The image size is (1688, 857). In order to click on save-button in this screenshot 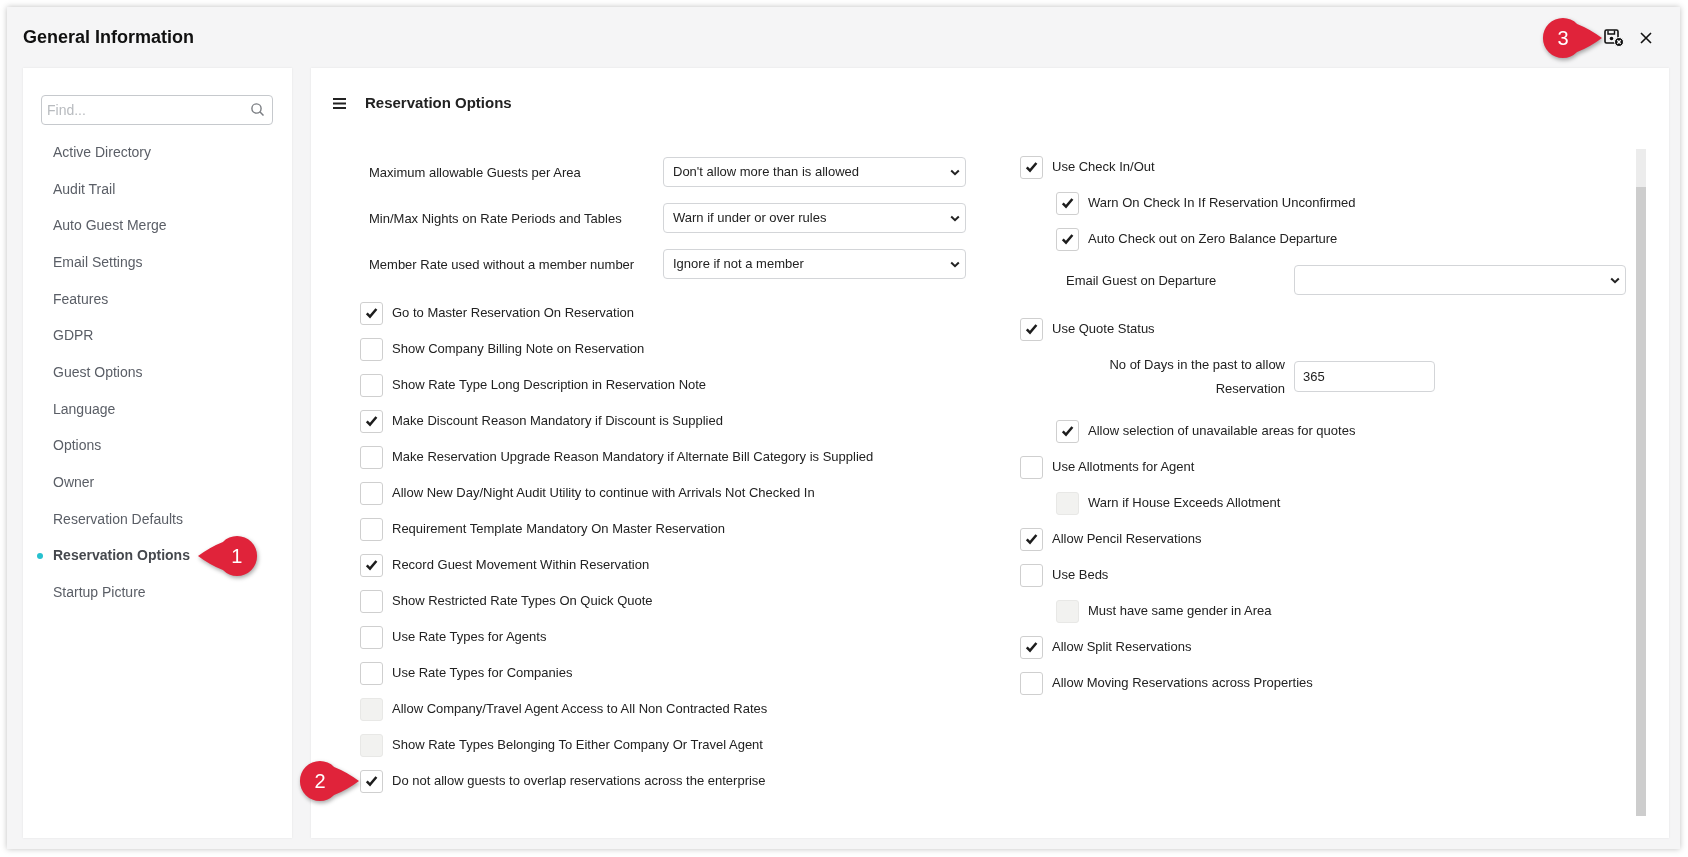, I will do `click(1614, 37)`.